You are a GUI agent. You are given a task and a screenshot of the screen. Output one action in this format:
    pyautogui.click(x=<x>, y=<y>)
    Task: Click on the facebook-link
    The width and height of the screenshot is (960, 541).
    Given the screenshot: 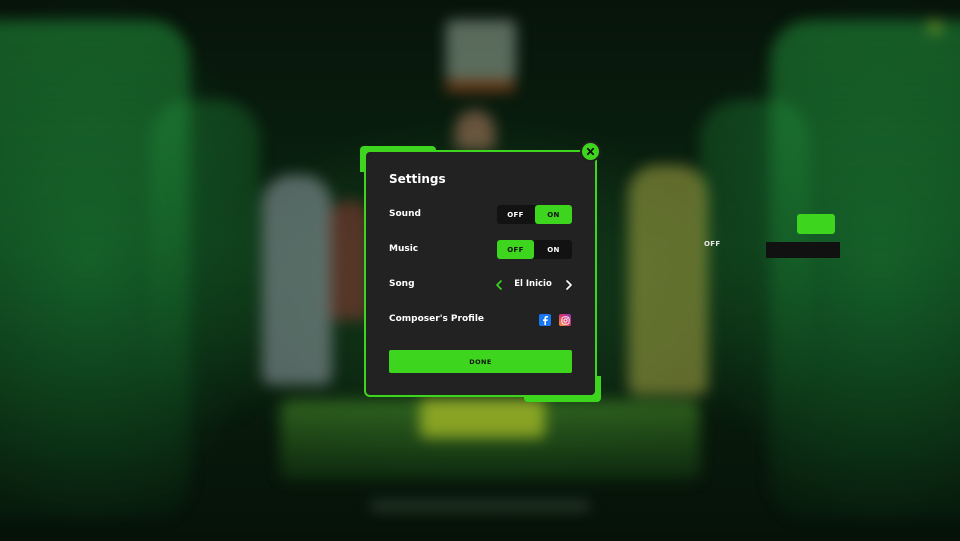 What is the action you would take?
    pyautogui.click(x=545, y=320)
    